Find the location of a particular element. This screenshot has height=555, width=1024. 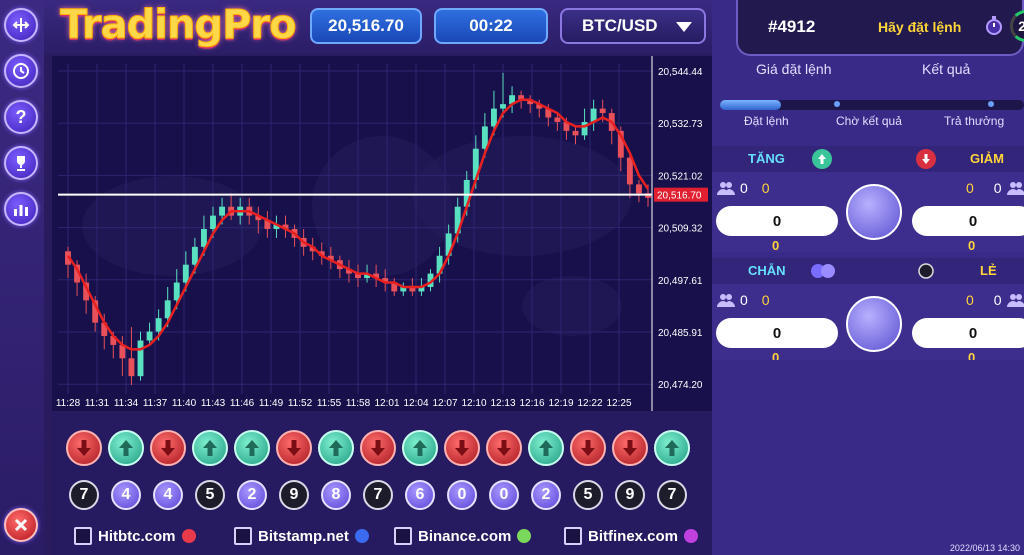

top-header: TradingPro 20,516.70 00:22 BTC/USD is located at coordinates (378, 27).